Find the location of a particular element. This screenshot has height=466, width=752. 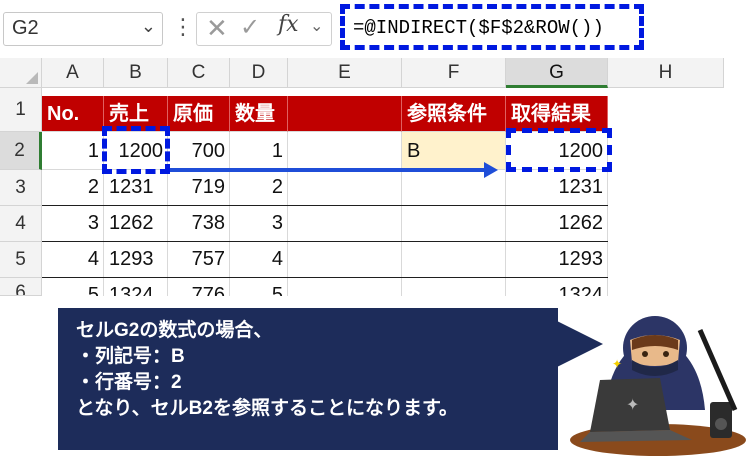

cell-c6: 776 is located at coordinates (199, 287).